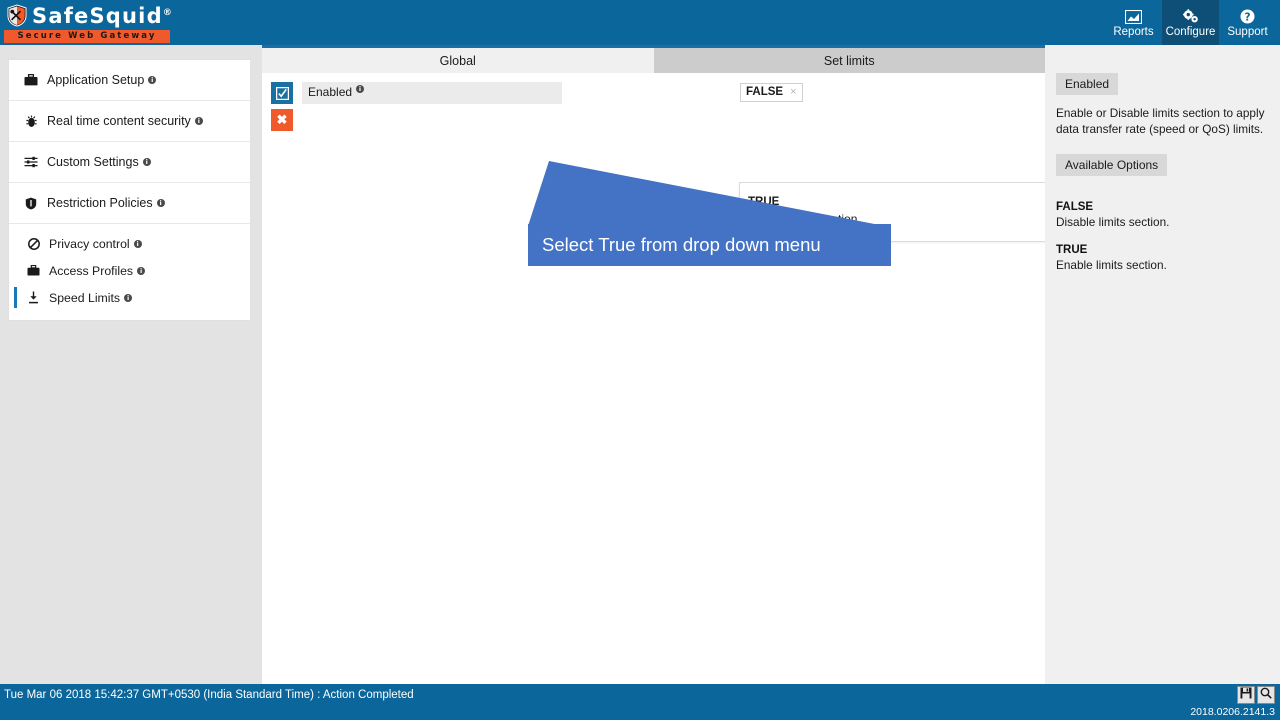  What do you see at coordinates (31, 162) in the screenshot?
I see `sliders-icon` at bounding box center [31, 162].